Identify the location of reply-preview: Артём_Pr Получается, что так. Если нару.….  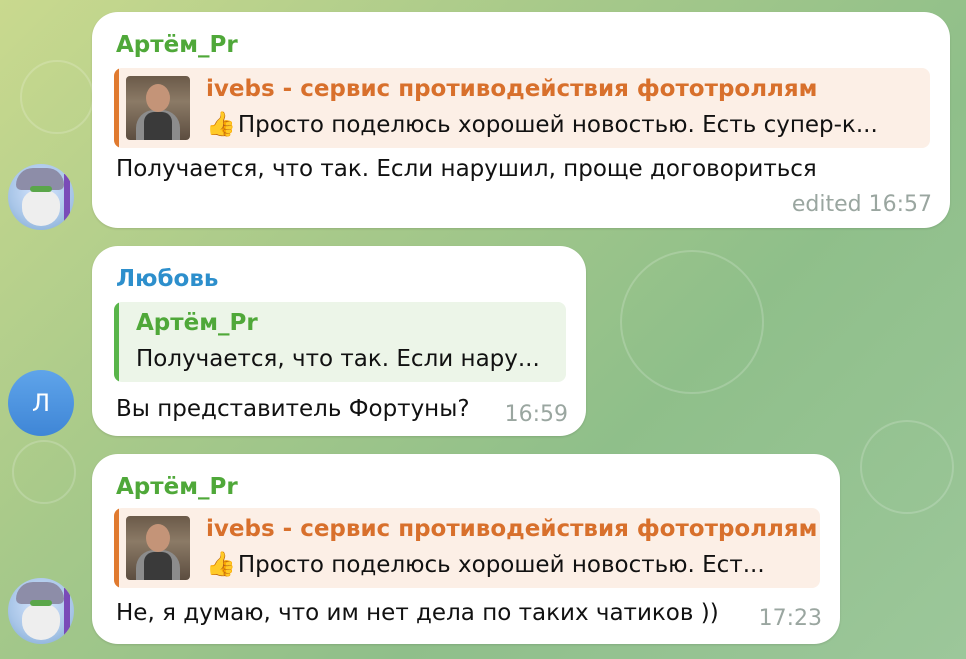
(340, 342).